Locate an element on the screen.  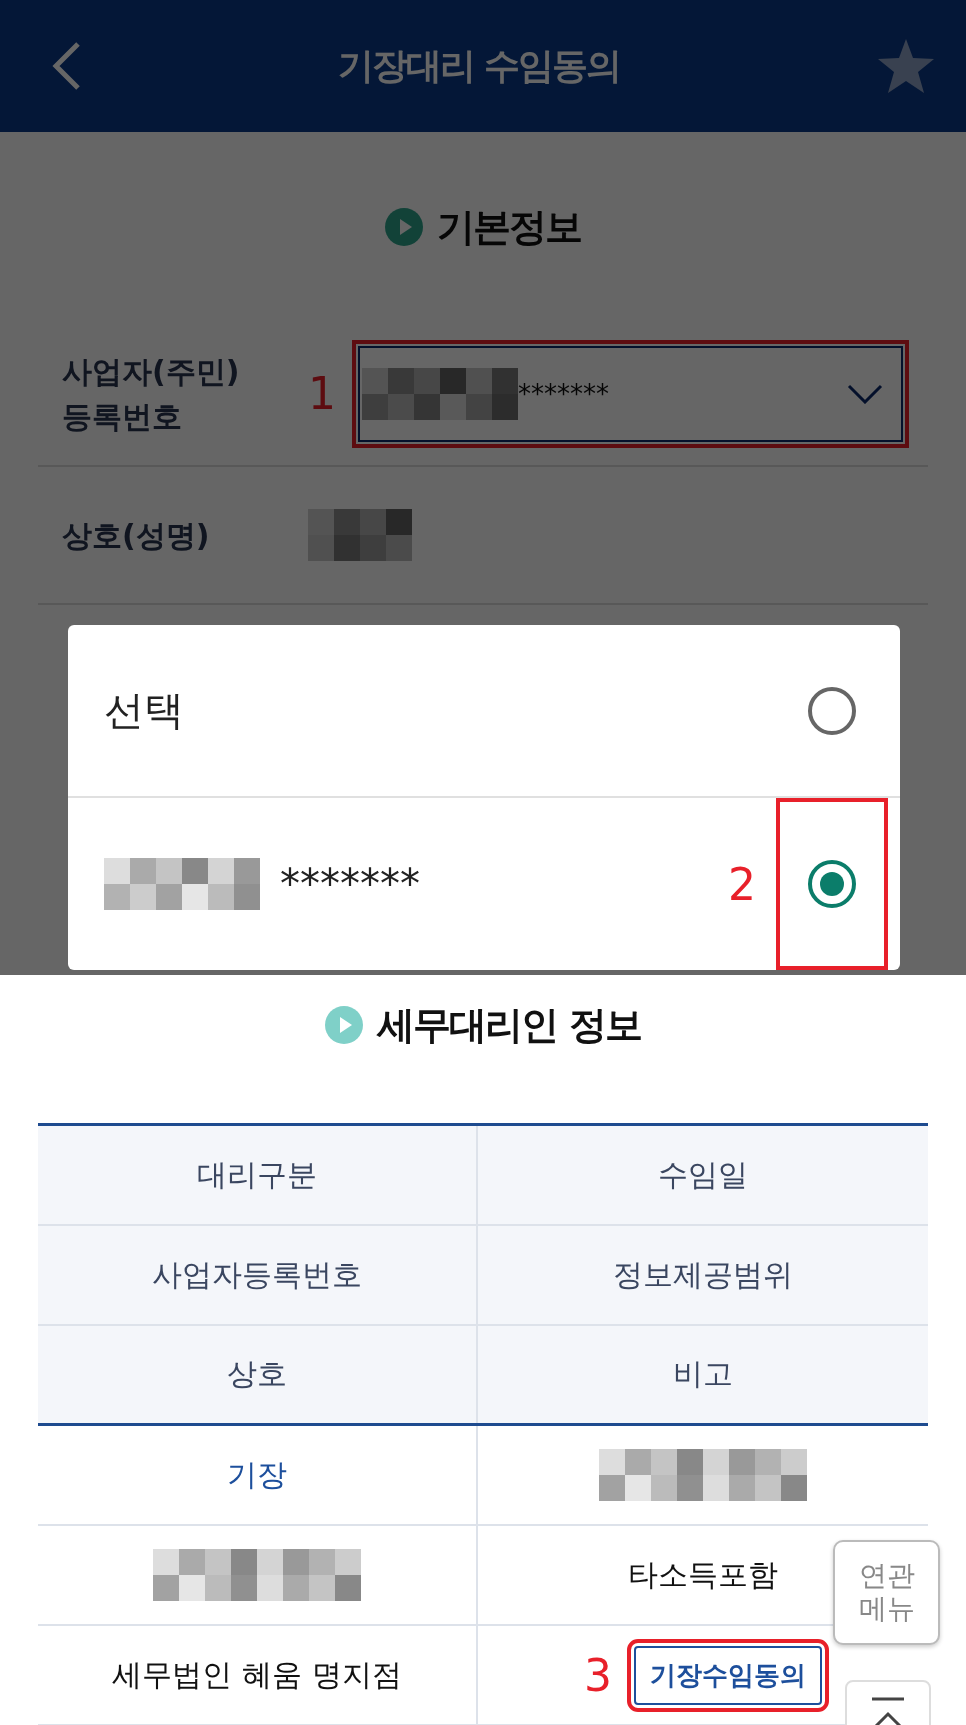
table-cell-text: 타소득포함 is located at coordinates (703, 1574).